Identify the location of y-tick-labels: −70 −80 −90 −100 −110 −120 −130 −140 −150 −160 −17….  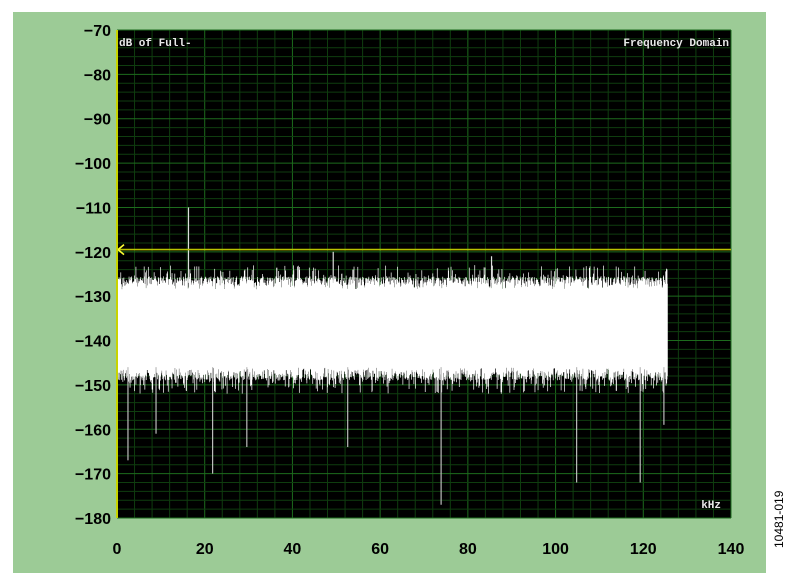
(93, 275).